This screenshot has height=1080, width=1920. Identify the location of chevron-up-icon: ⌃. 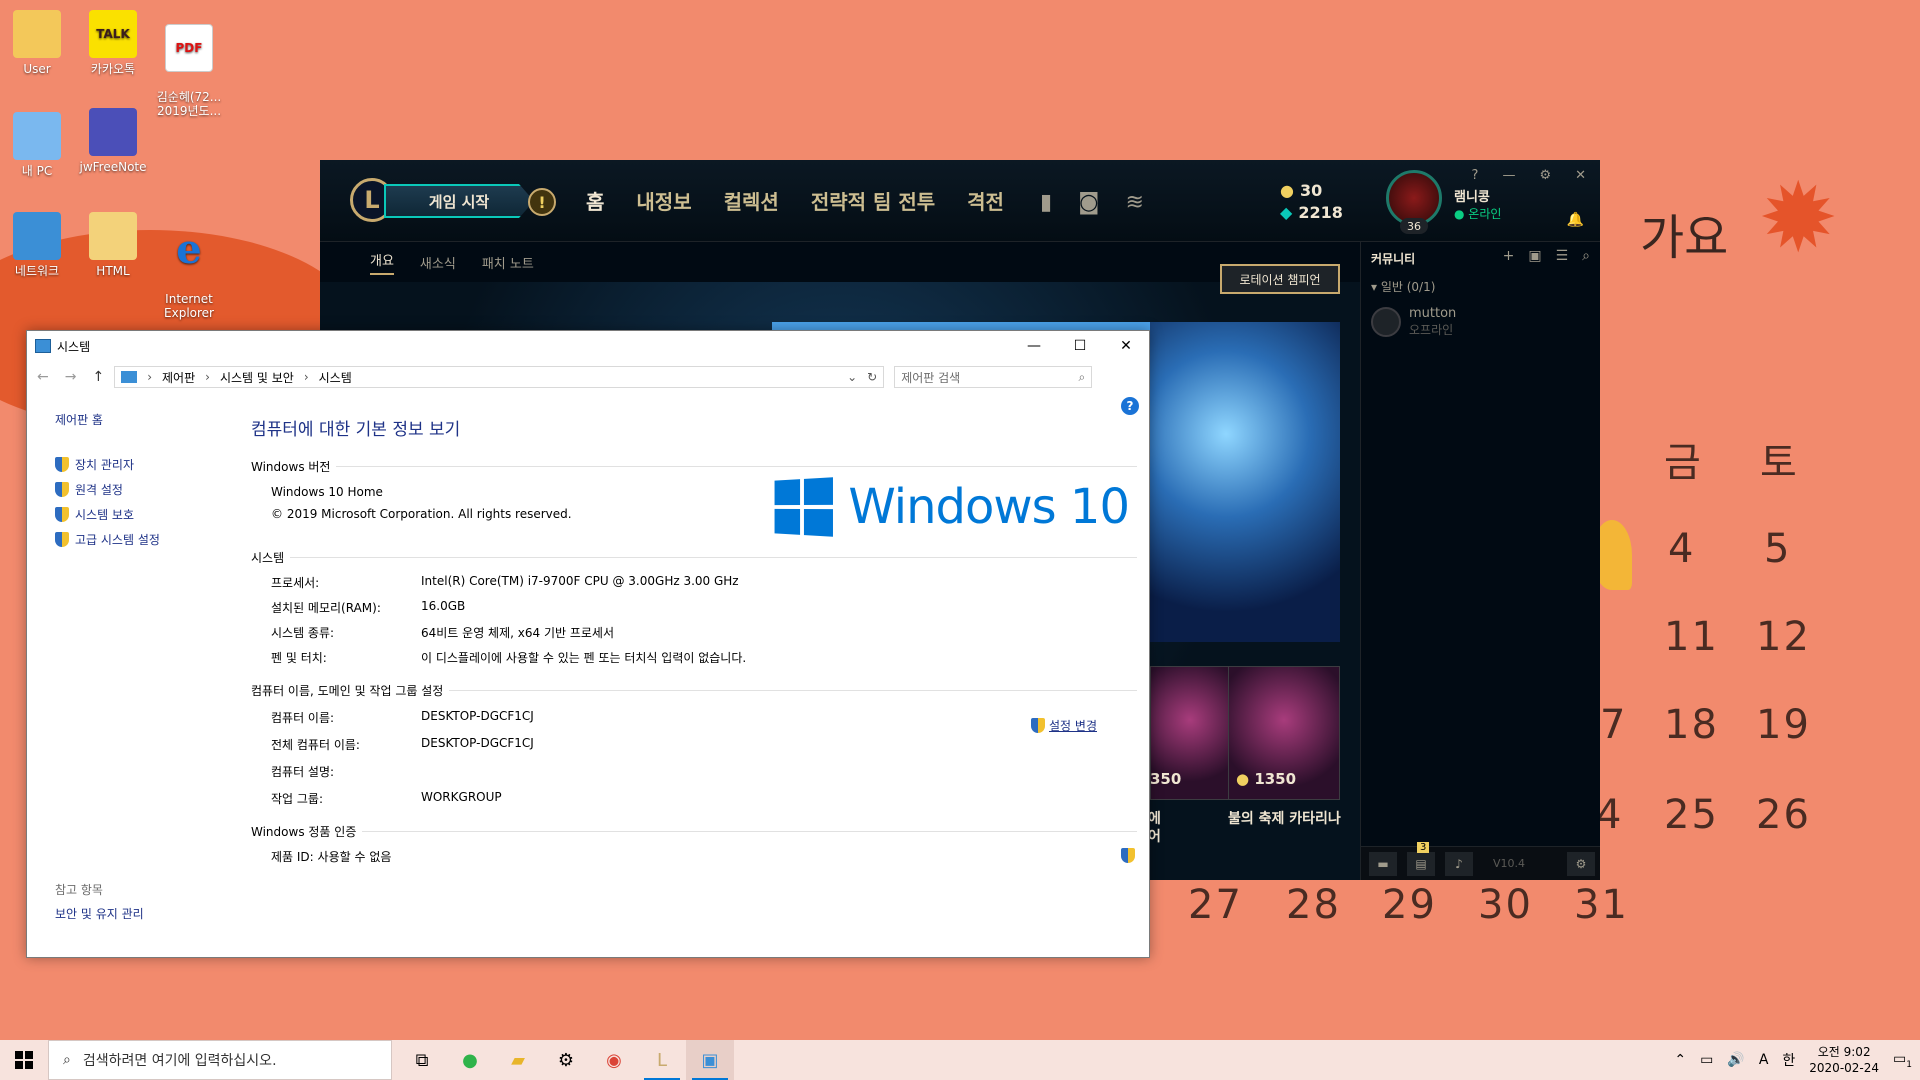
(1680, 1060).